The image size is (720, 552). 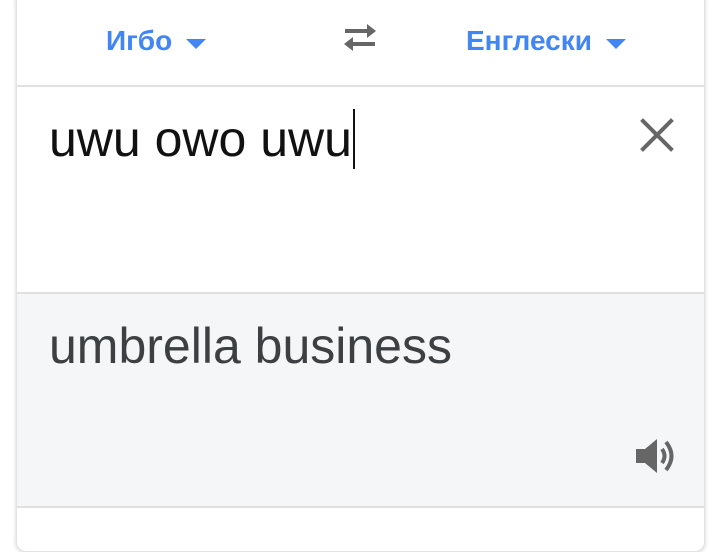 What do you see at coordinates (529, 40) in the screenshot?
I see `target-language-label: Енглески` at bounding box center [529, 40].